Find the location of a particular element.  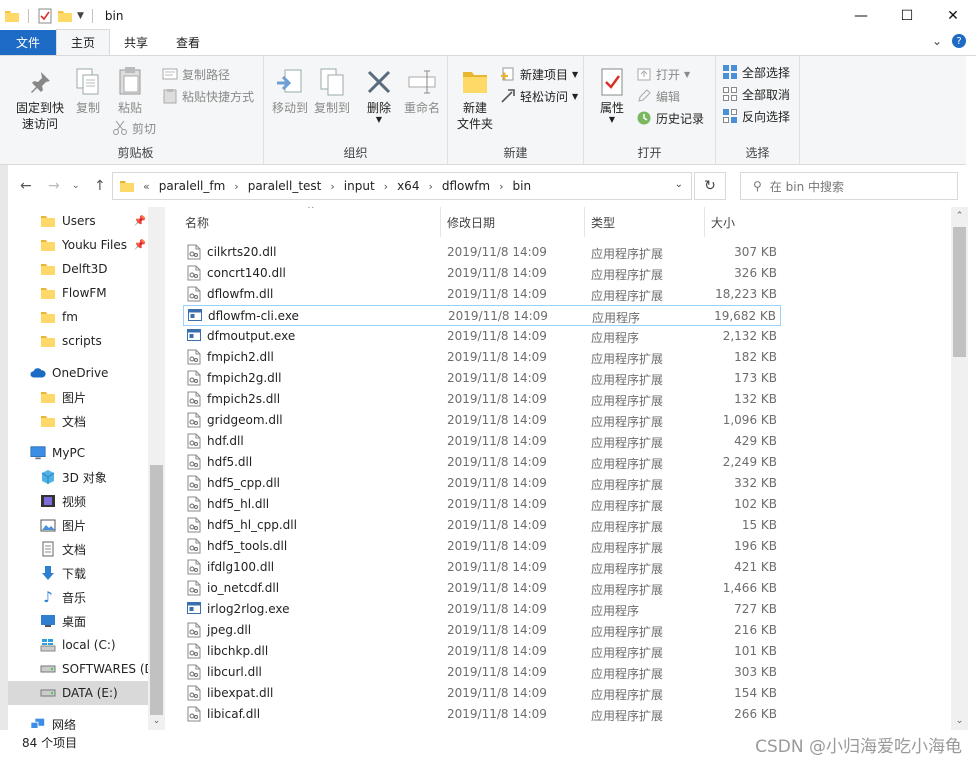

file-row: hdf5_hl.dll 2019/11/8 14:09 应用程序扩展 102 KB is located at coordinates (482, 504).